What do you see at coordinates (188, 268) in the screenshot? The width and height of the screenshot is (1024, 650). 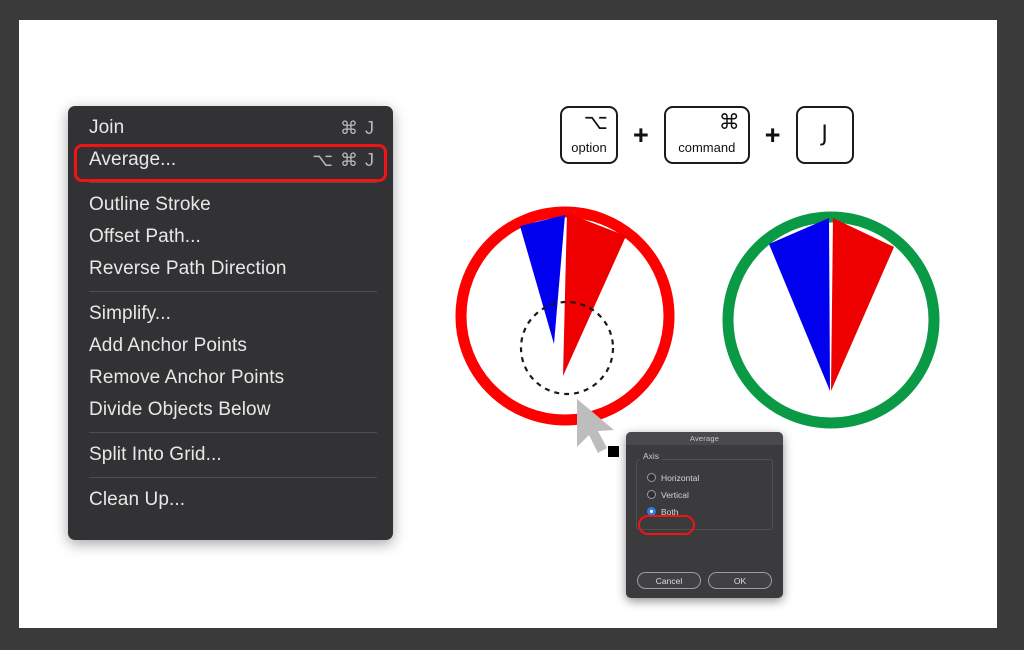 I see `menu-item-label: Reverse Path Direction` at bounding box center [188, 268].